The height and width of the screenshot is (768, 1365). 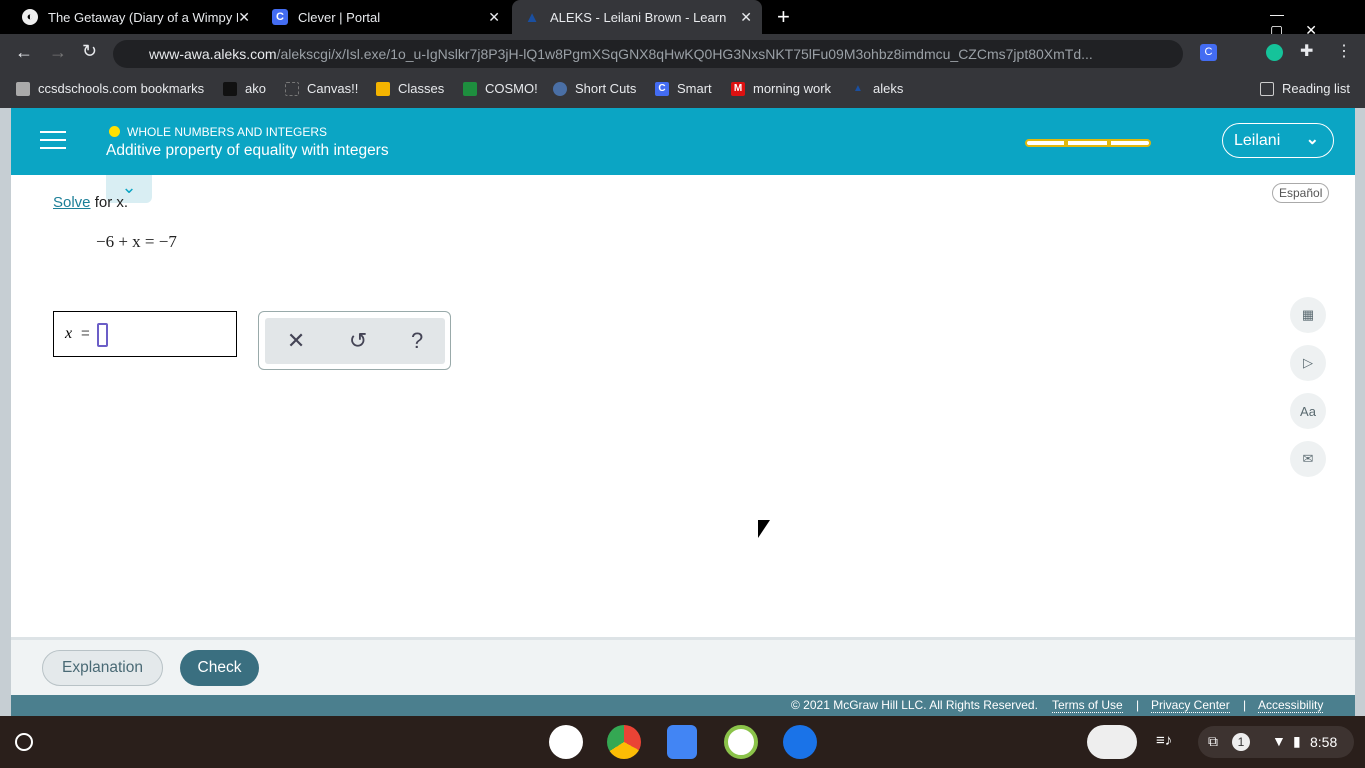 I want to click on reading-list: Reading list, so click(x=1305, y=88).